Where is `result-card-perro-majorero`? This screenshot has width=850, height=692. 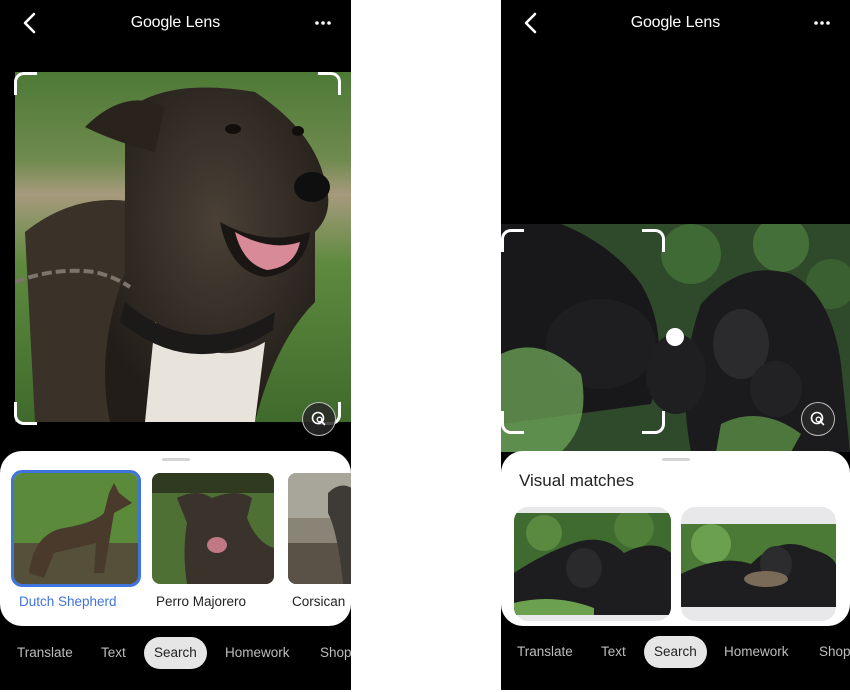 result-card-perro-majorero is located at coordinates (213, 528).